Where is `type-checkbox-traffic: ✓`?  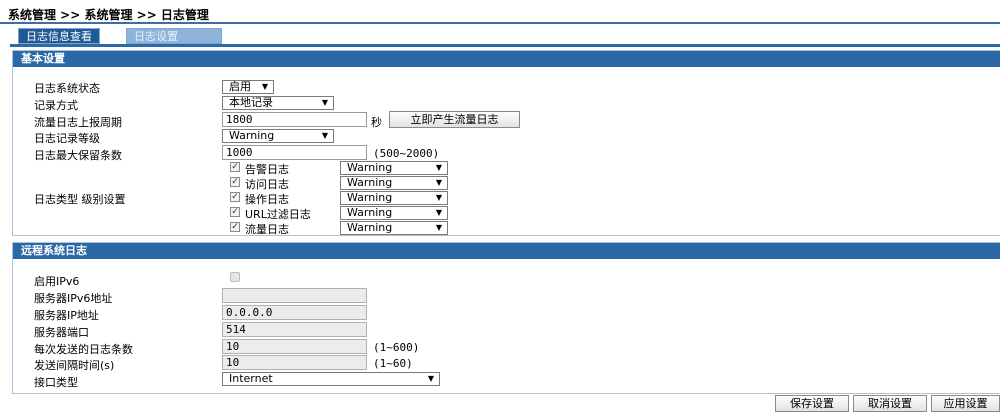 type-checkbox-traffic: ✓ is located at coordinates (235, 227).